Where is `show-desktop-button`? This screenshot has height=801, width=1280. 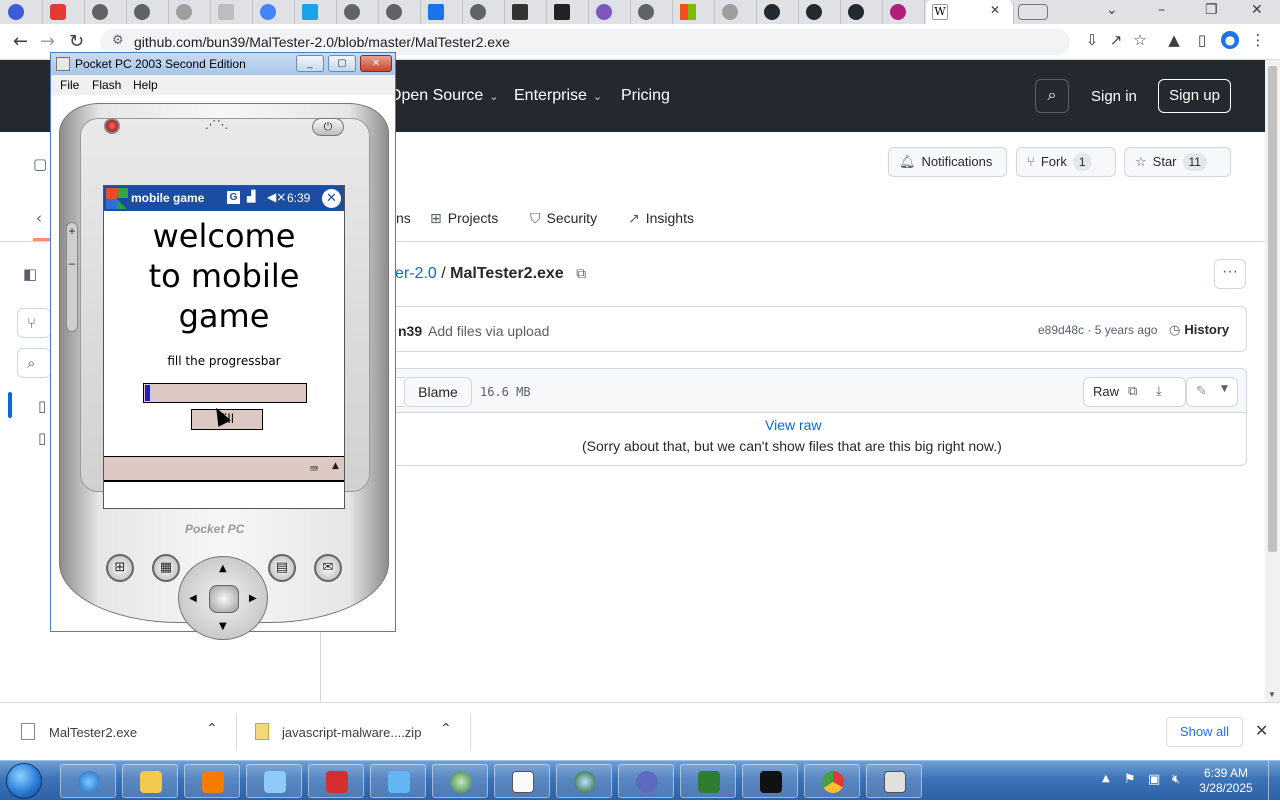
show-desktop-button is located at coordinates (1274, 781).